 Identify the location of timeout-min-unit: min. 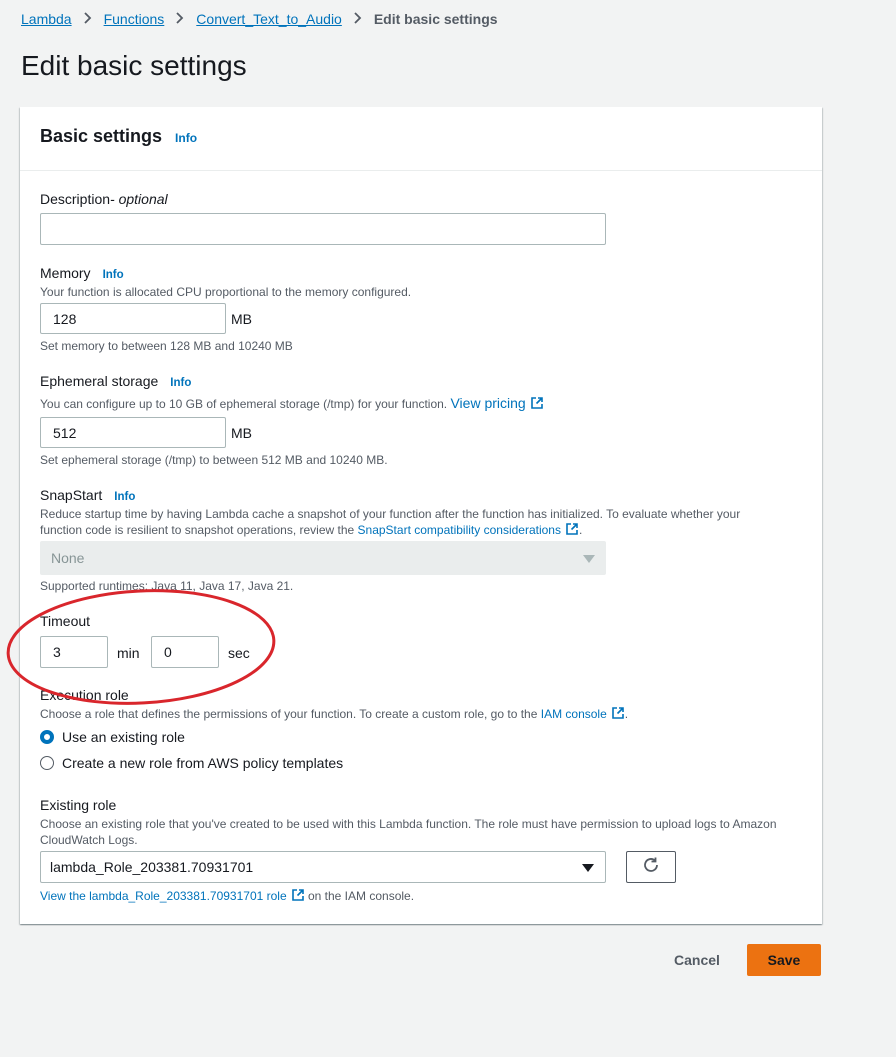
(128, 653).